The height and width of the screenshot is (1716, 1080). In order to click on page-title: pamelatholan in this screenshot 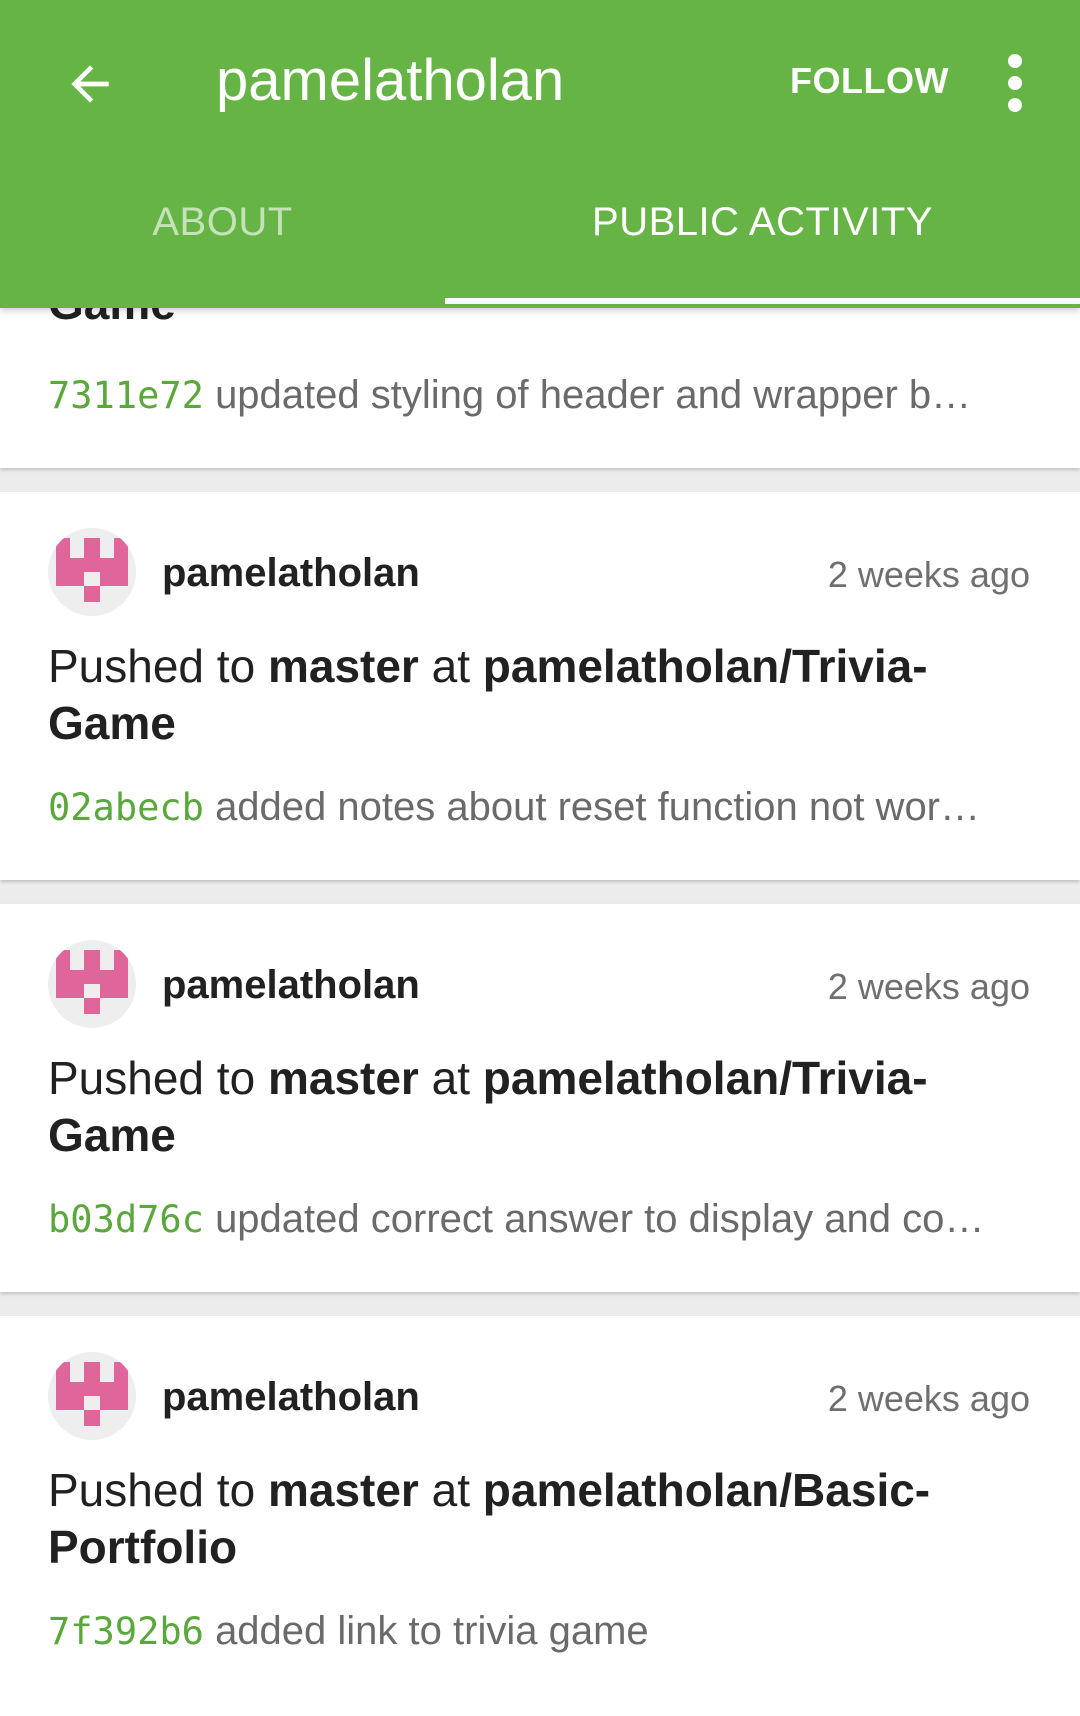, I will do `click(390, 80)`.